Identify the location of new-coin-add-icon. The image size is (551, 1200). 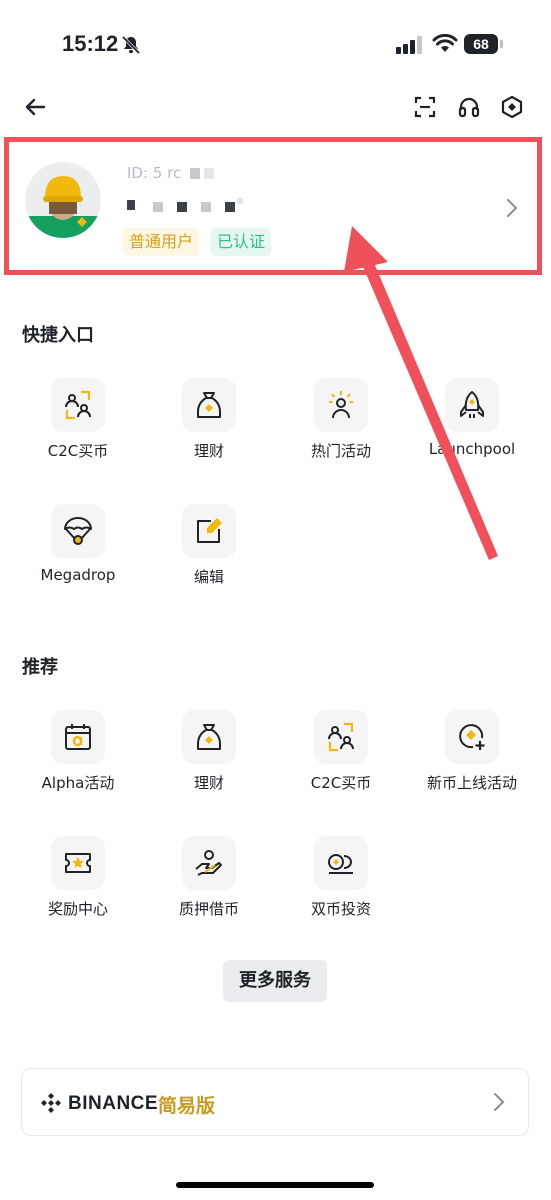
(472, 737).